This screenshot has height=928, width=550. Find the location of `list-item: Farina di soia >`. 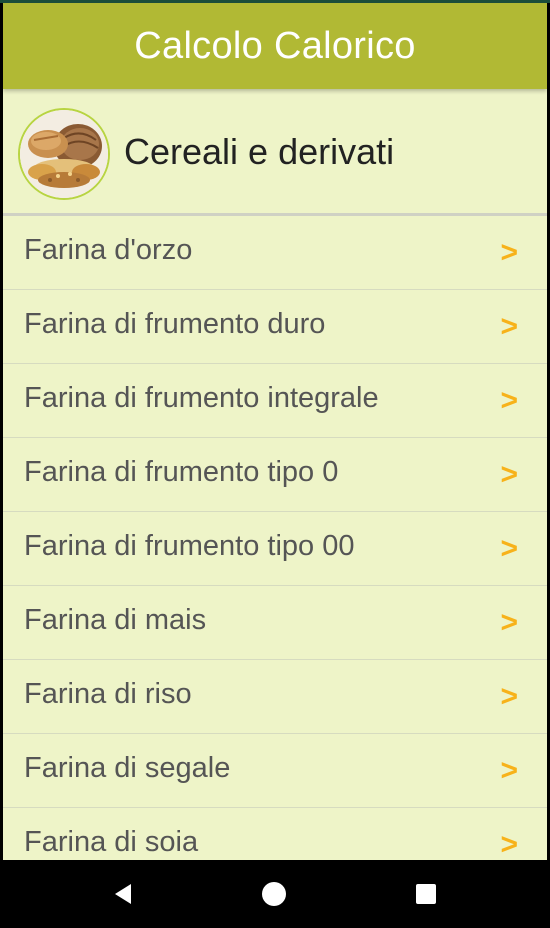

list-item: Farina di soia > is located at coordinates (275, 834).